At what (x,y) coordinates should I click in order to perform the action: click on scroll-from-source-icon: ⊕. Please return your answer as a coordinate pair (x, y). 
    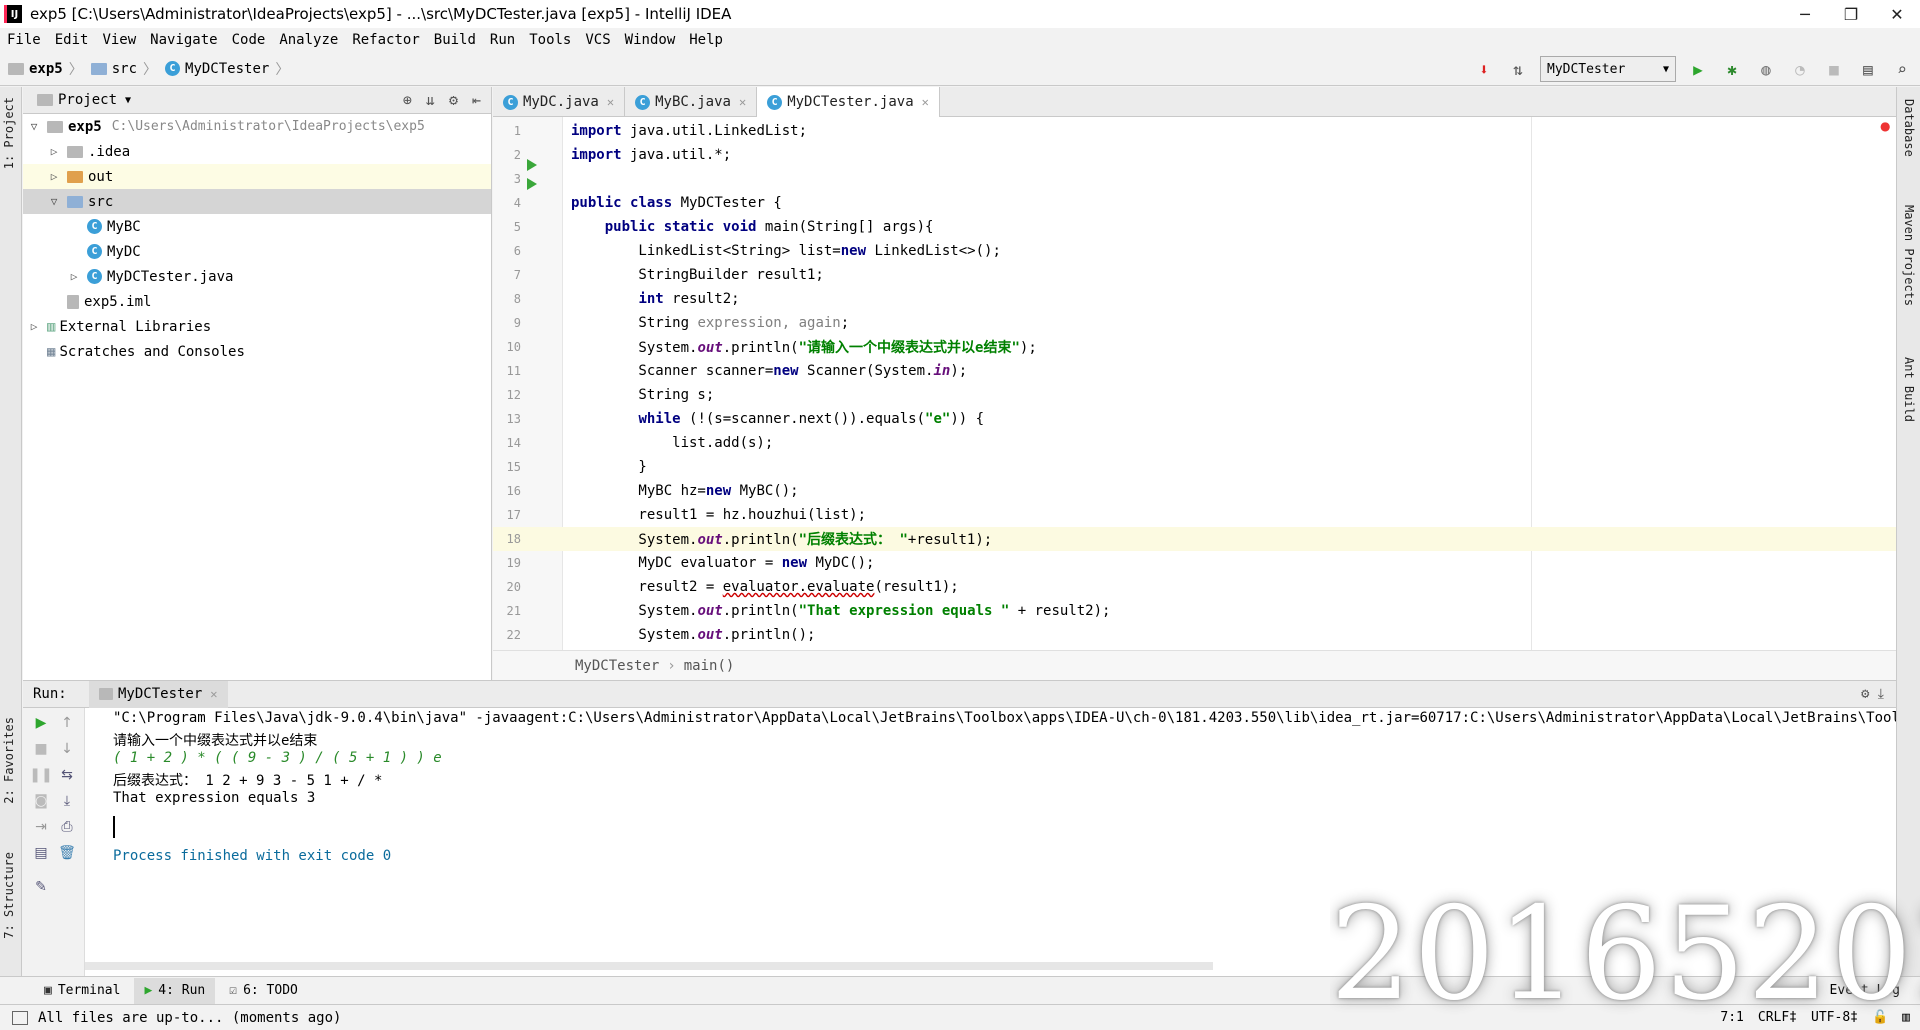
    Looking at the image, I should click on (407, 100).